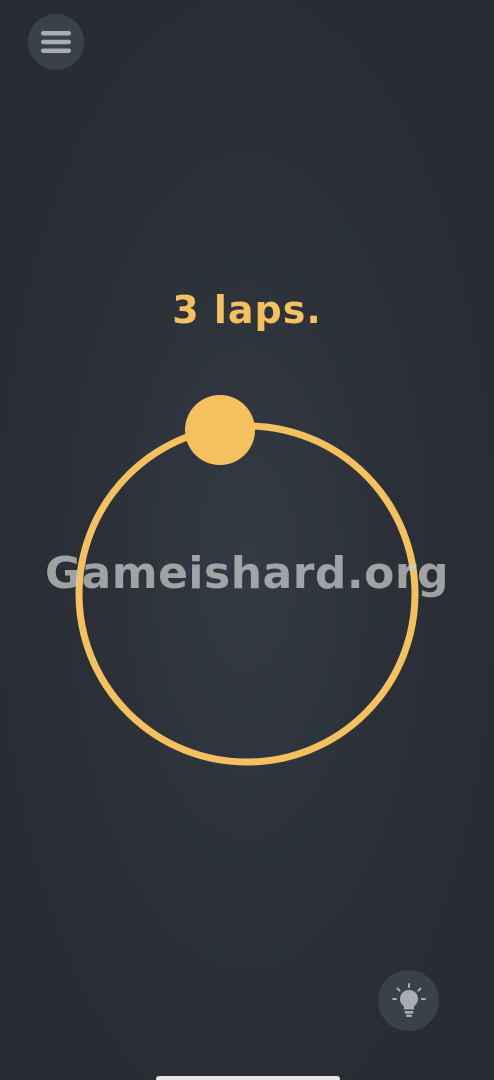 This screenshot has width=494, height=1080. Describe the element at coordinates (248, 1078) in the screenshot. I see `home-indicator` at that location.